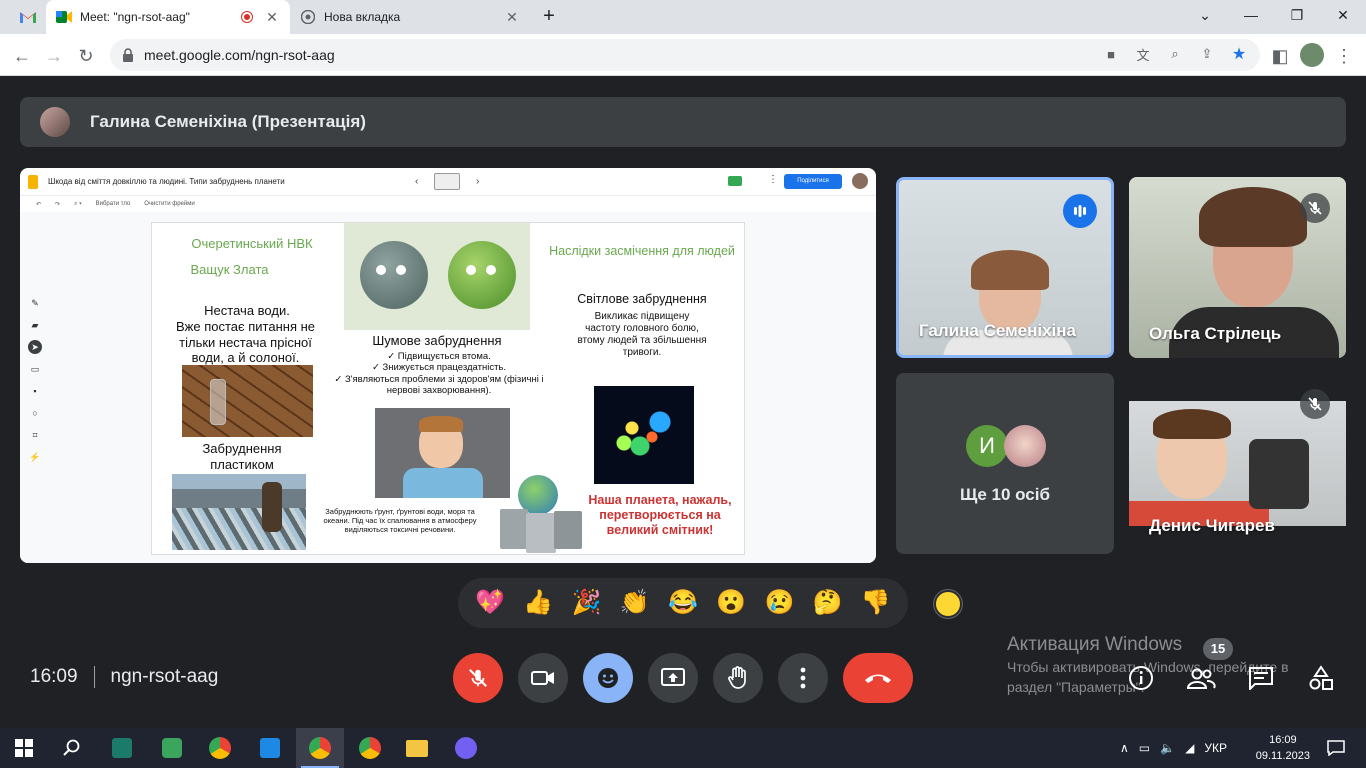 The image size is (1366, 768). I want to click on laser-icon: ⚡, so click(35, 457).